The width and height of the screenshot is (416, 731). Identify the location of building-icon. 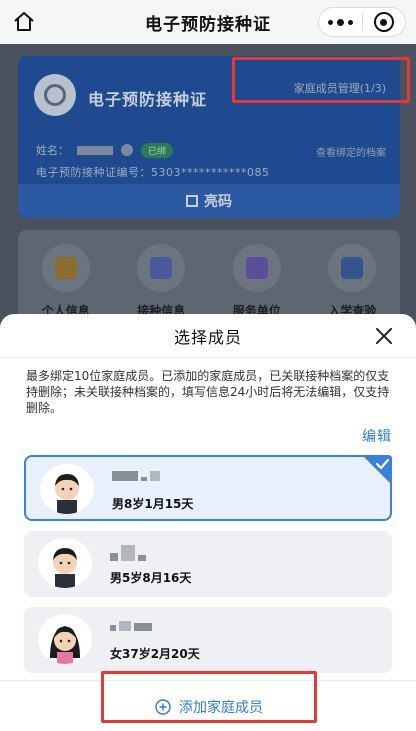
(256, 268).